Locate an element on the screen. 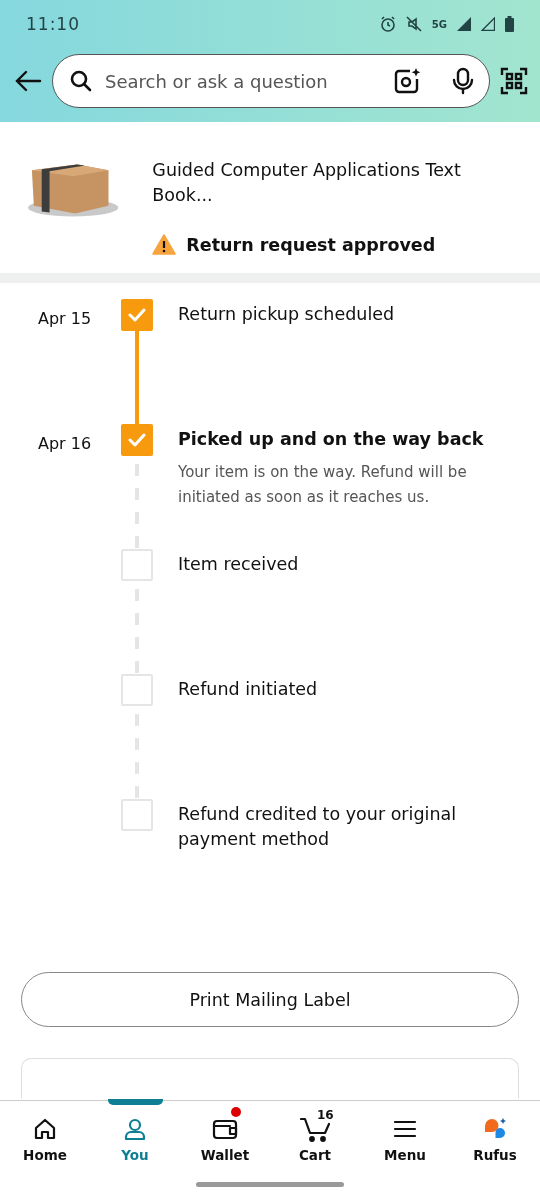  warning-icon is located at coordinates (164, 244).